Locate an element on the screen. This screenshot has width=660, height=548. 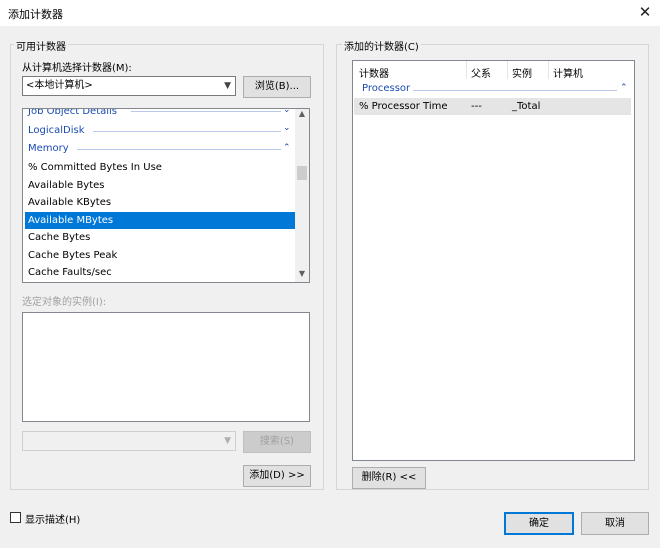
list-item: Cache Faults/sec is located at coordinates (161, 272).